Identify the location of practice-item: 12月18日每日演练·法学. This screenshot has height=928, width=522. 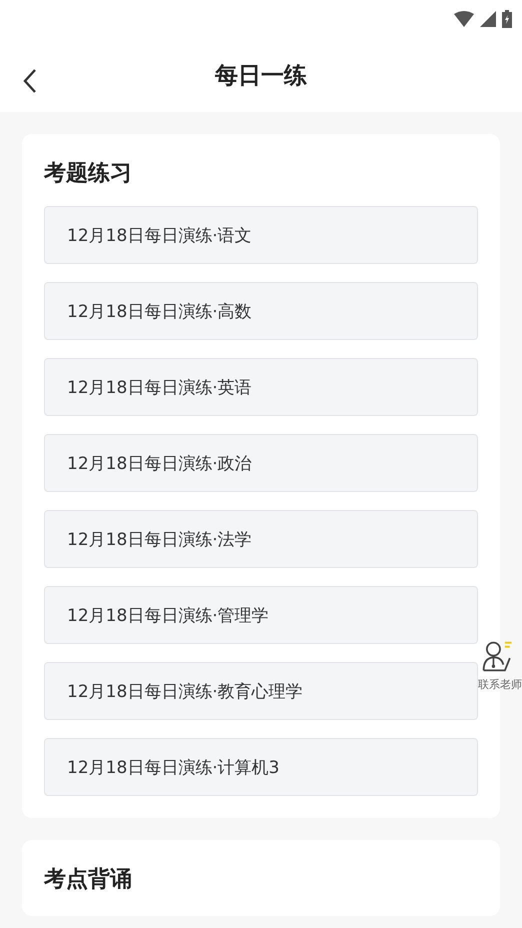
(261, 539).